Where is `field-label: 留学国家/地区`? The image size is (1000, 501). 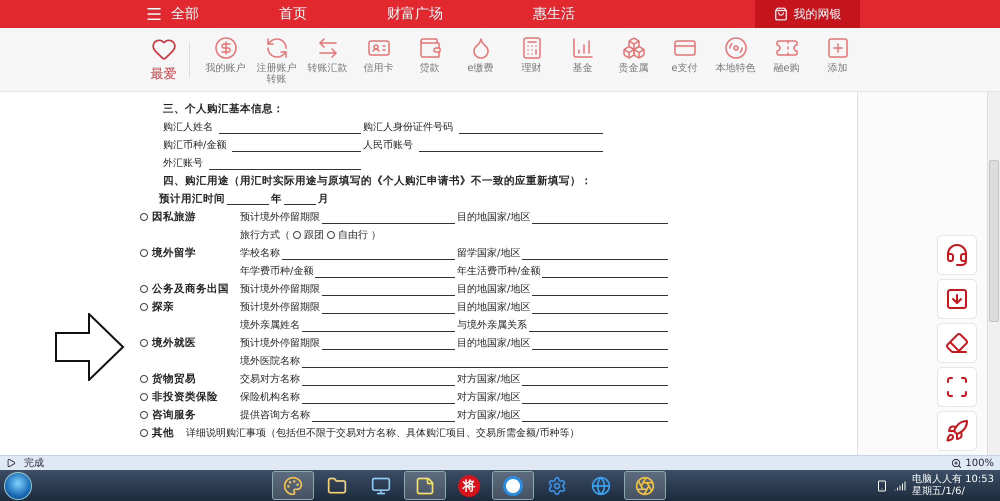
field-label: 留学国家/地区 is located at coordinates (488, 253).